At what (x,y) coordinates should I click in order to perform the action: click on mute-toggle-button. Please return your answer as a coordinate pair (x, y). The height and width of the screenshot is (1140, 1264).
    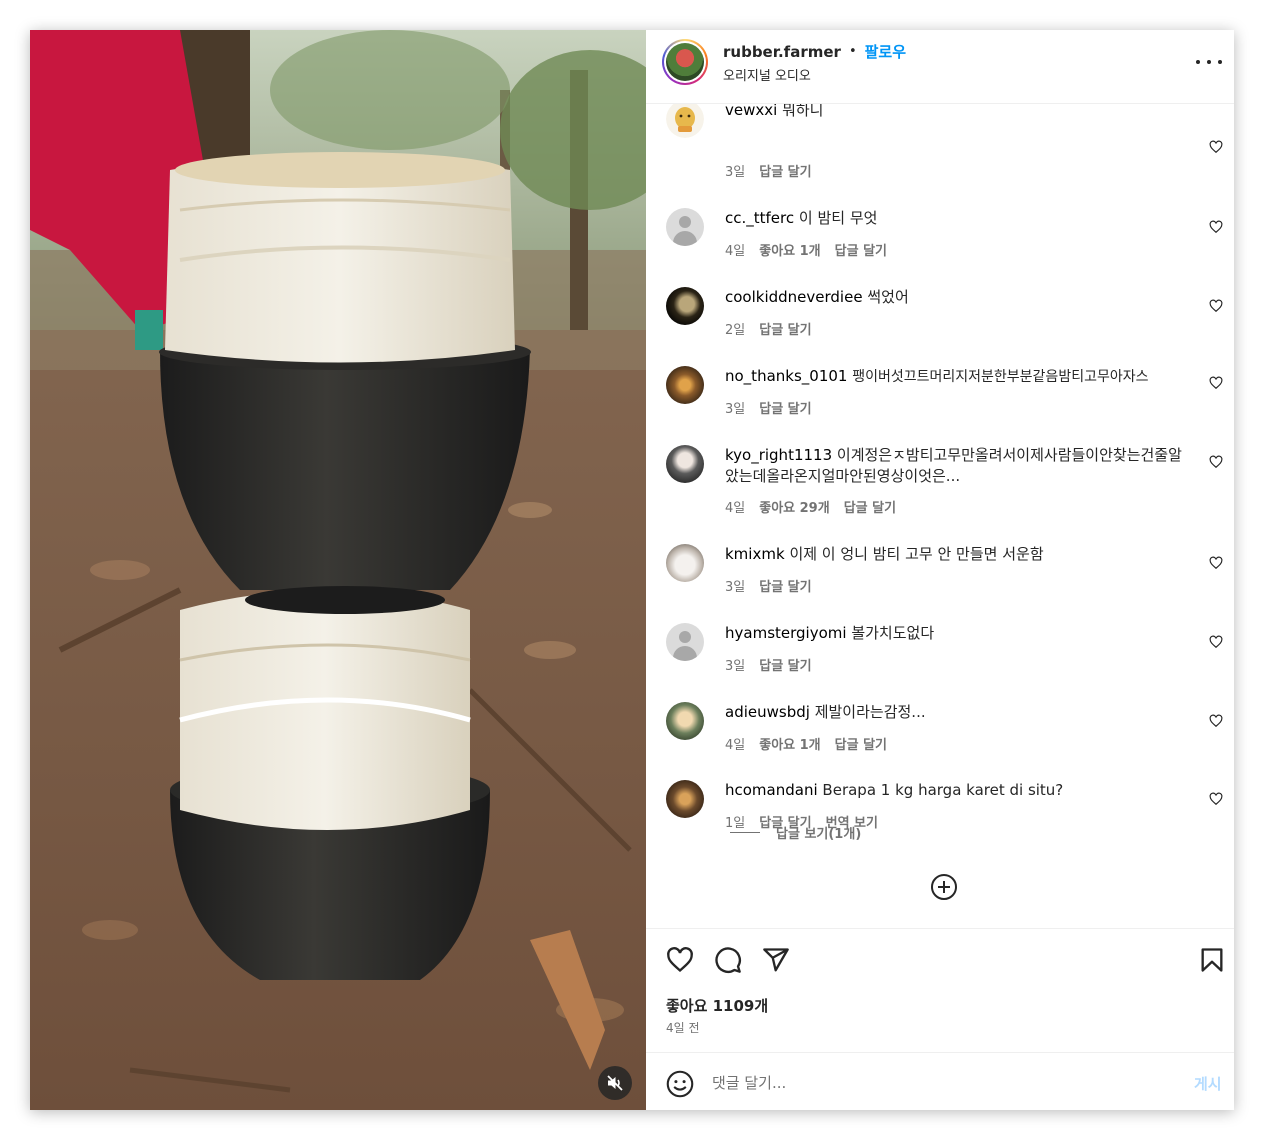
    Looking at the image, I should click on (615, 1083).